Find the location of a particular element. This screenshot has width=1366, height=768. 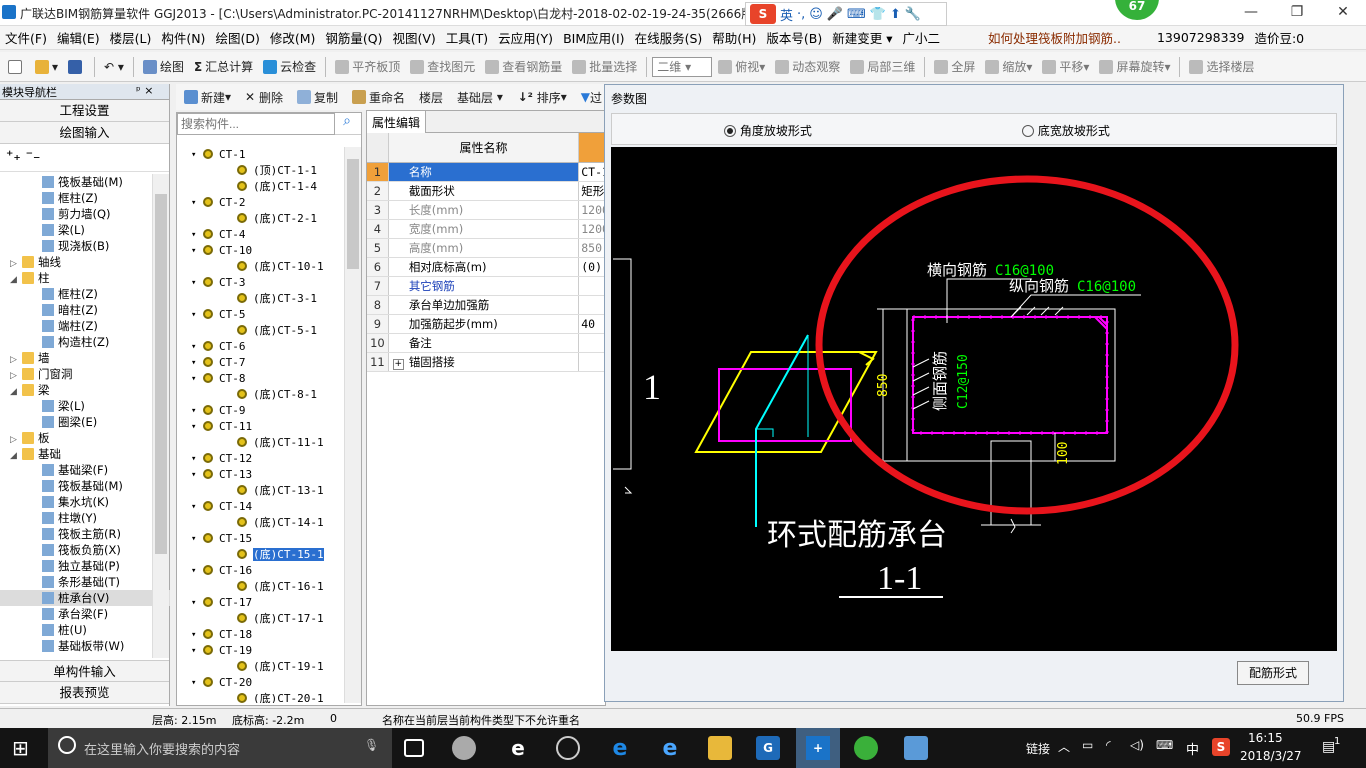

nav-tree-item: 桩(U) is located at coordinates (85, 630).